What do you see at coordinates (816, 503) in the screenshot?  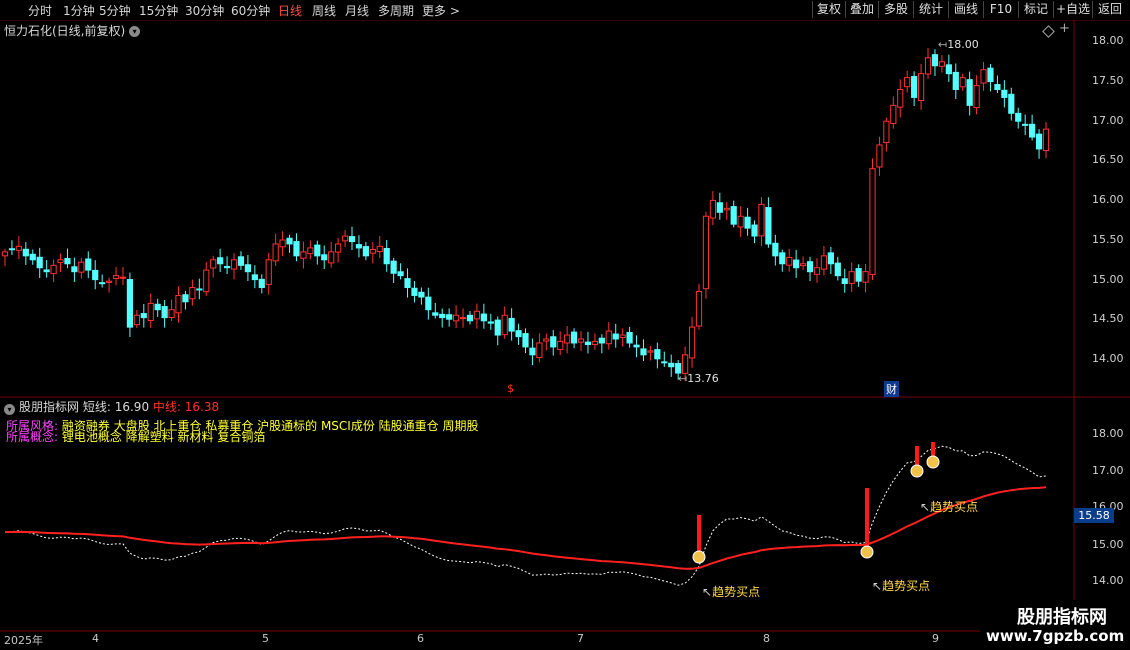 I see `signal-markers` at bounding box center [816, 503].